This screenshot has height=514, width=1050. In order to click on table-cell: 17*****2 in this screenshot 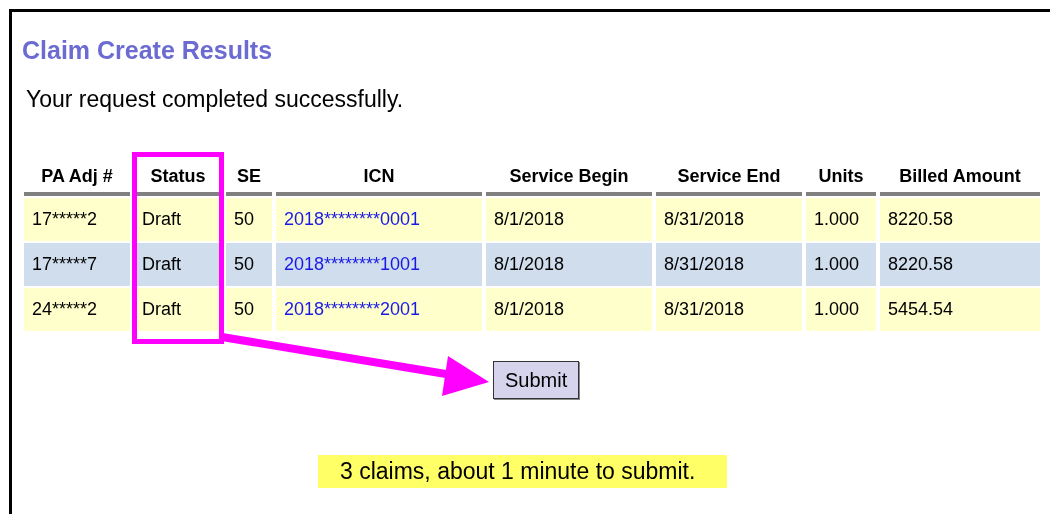, I will do `click(77, 219)`.